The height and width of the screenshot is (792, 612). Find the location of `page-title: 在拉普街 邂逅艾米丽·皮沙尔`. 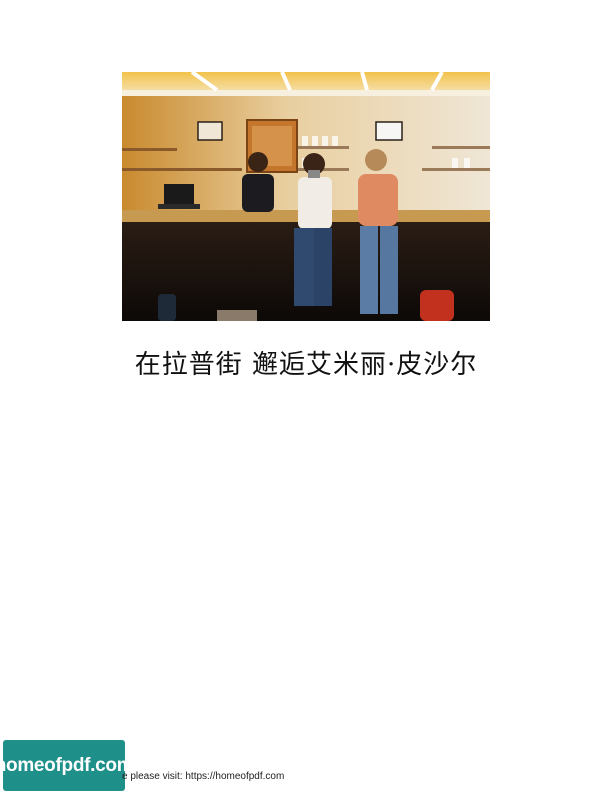

page-title: 在拉普街 邂逅艾米丽·皮沙尔 is located at coordinates (306, 365).